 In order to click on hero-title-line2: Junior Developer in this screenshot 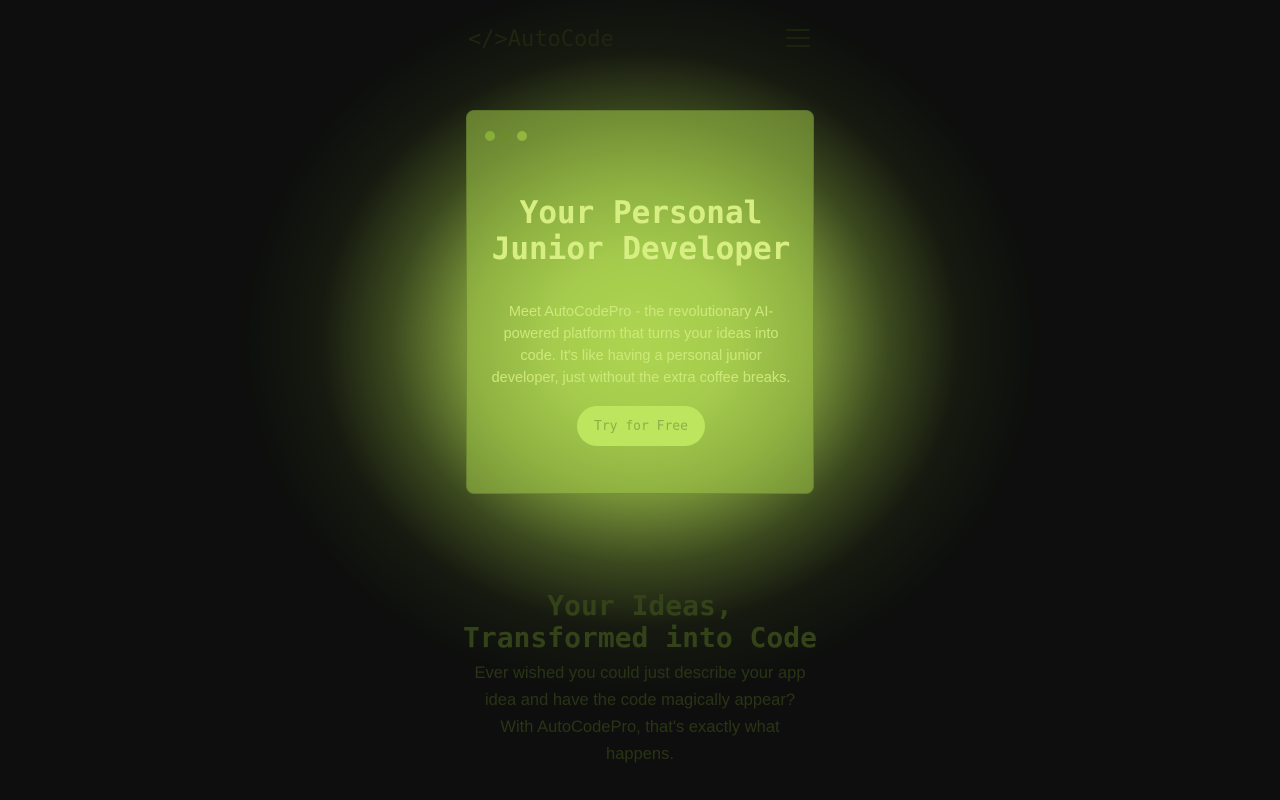, I will do `click(641, 249)`.